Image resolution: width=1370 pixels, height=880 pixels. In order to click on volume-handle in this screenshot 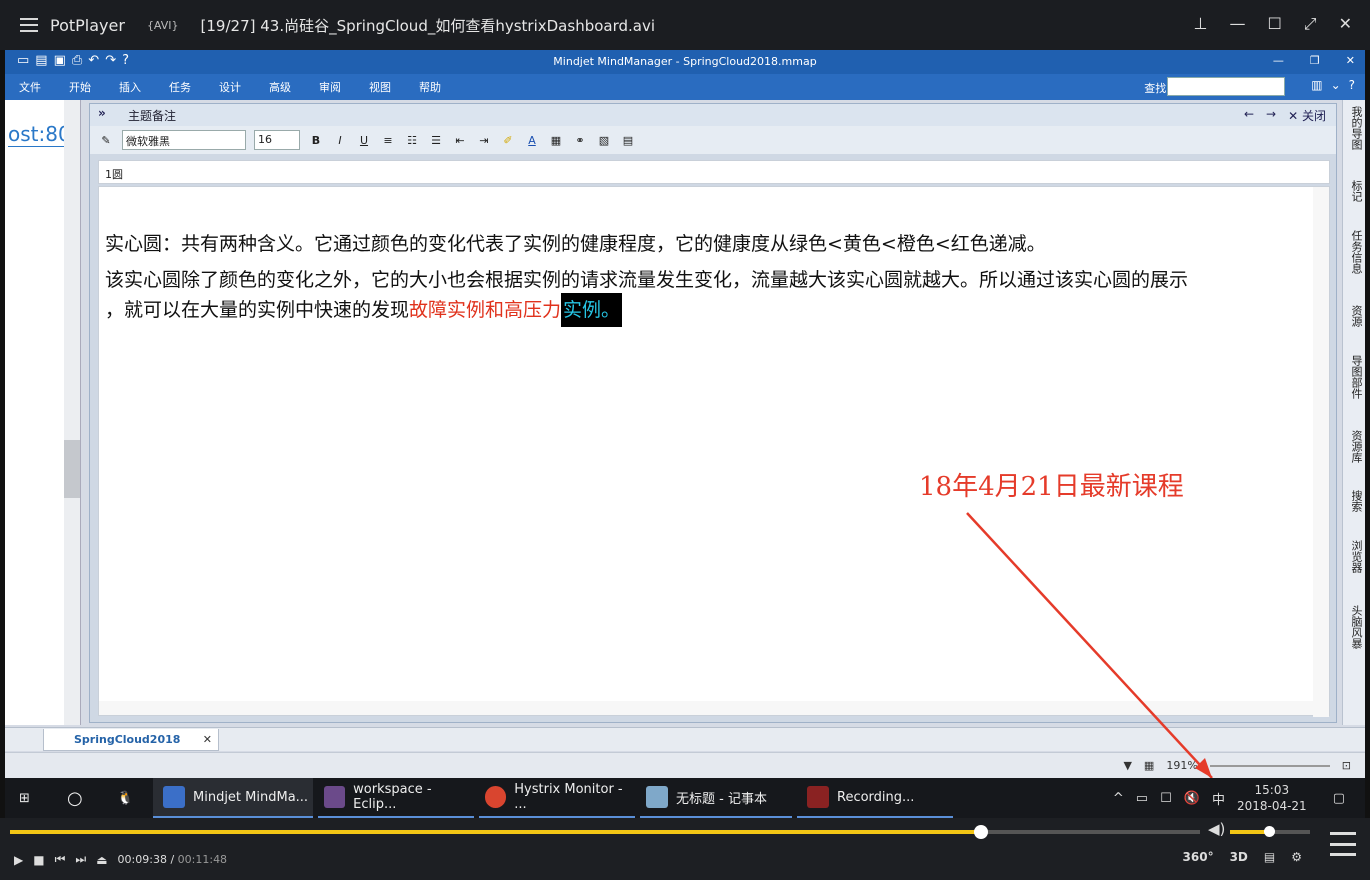, I will do `click(1269, 831)`.